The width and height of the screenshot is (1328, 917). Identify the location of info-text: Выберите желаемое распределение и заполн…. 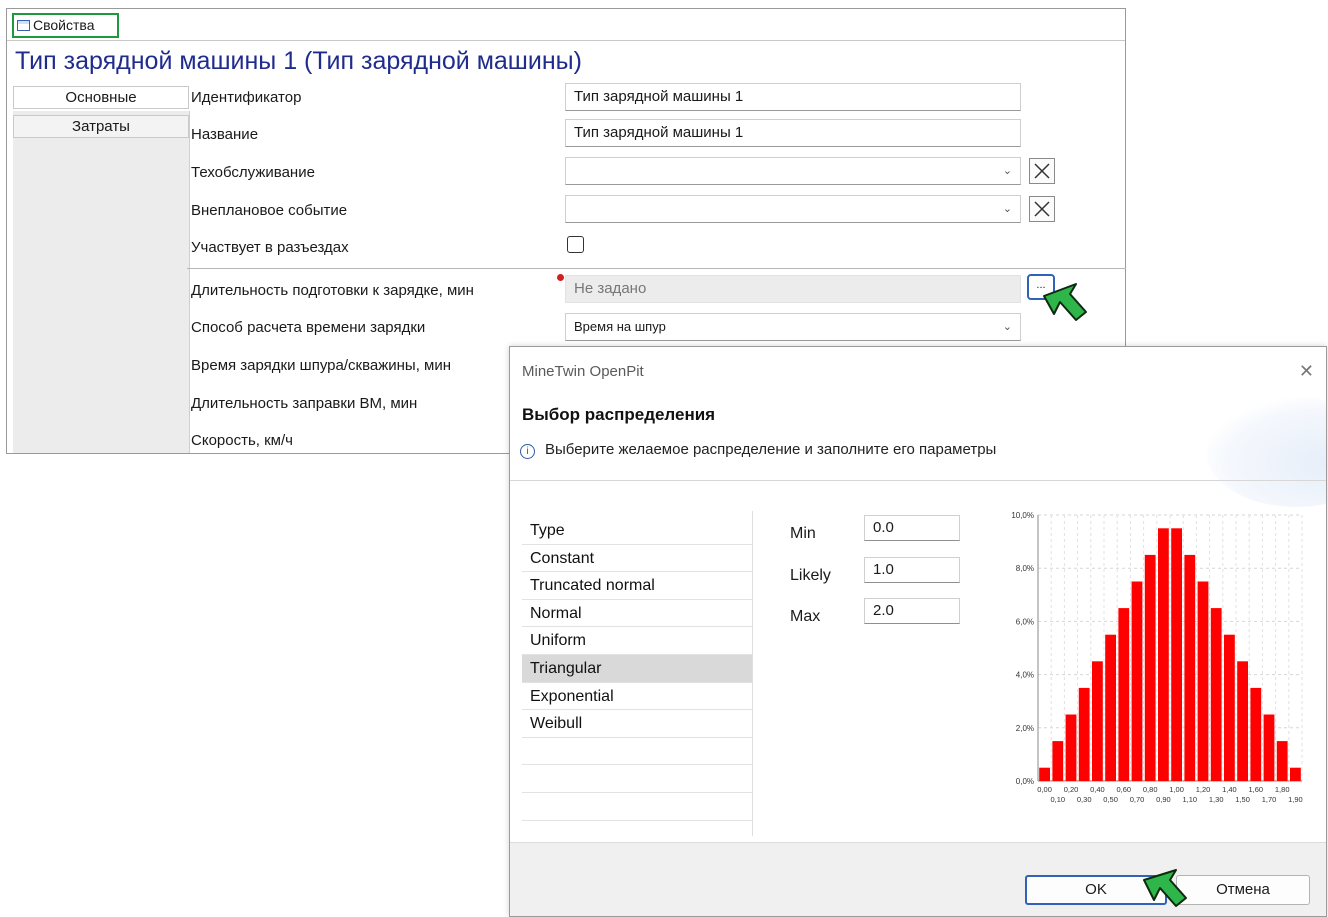
(771, 449).